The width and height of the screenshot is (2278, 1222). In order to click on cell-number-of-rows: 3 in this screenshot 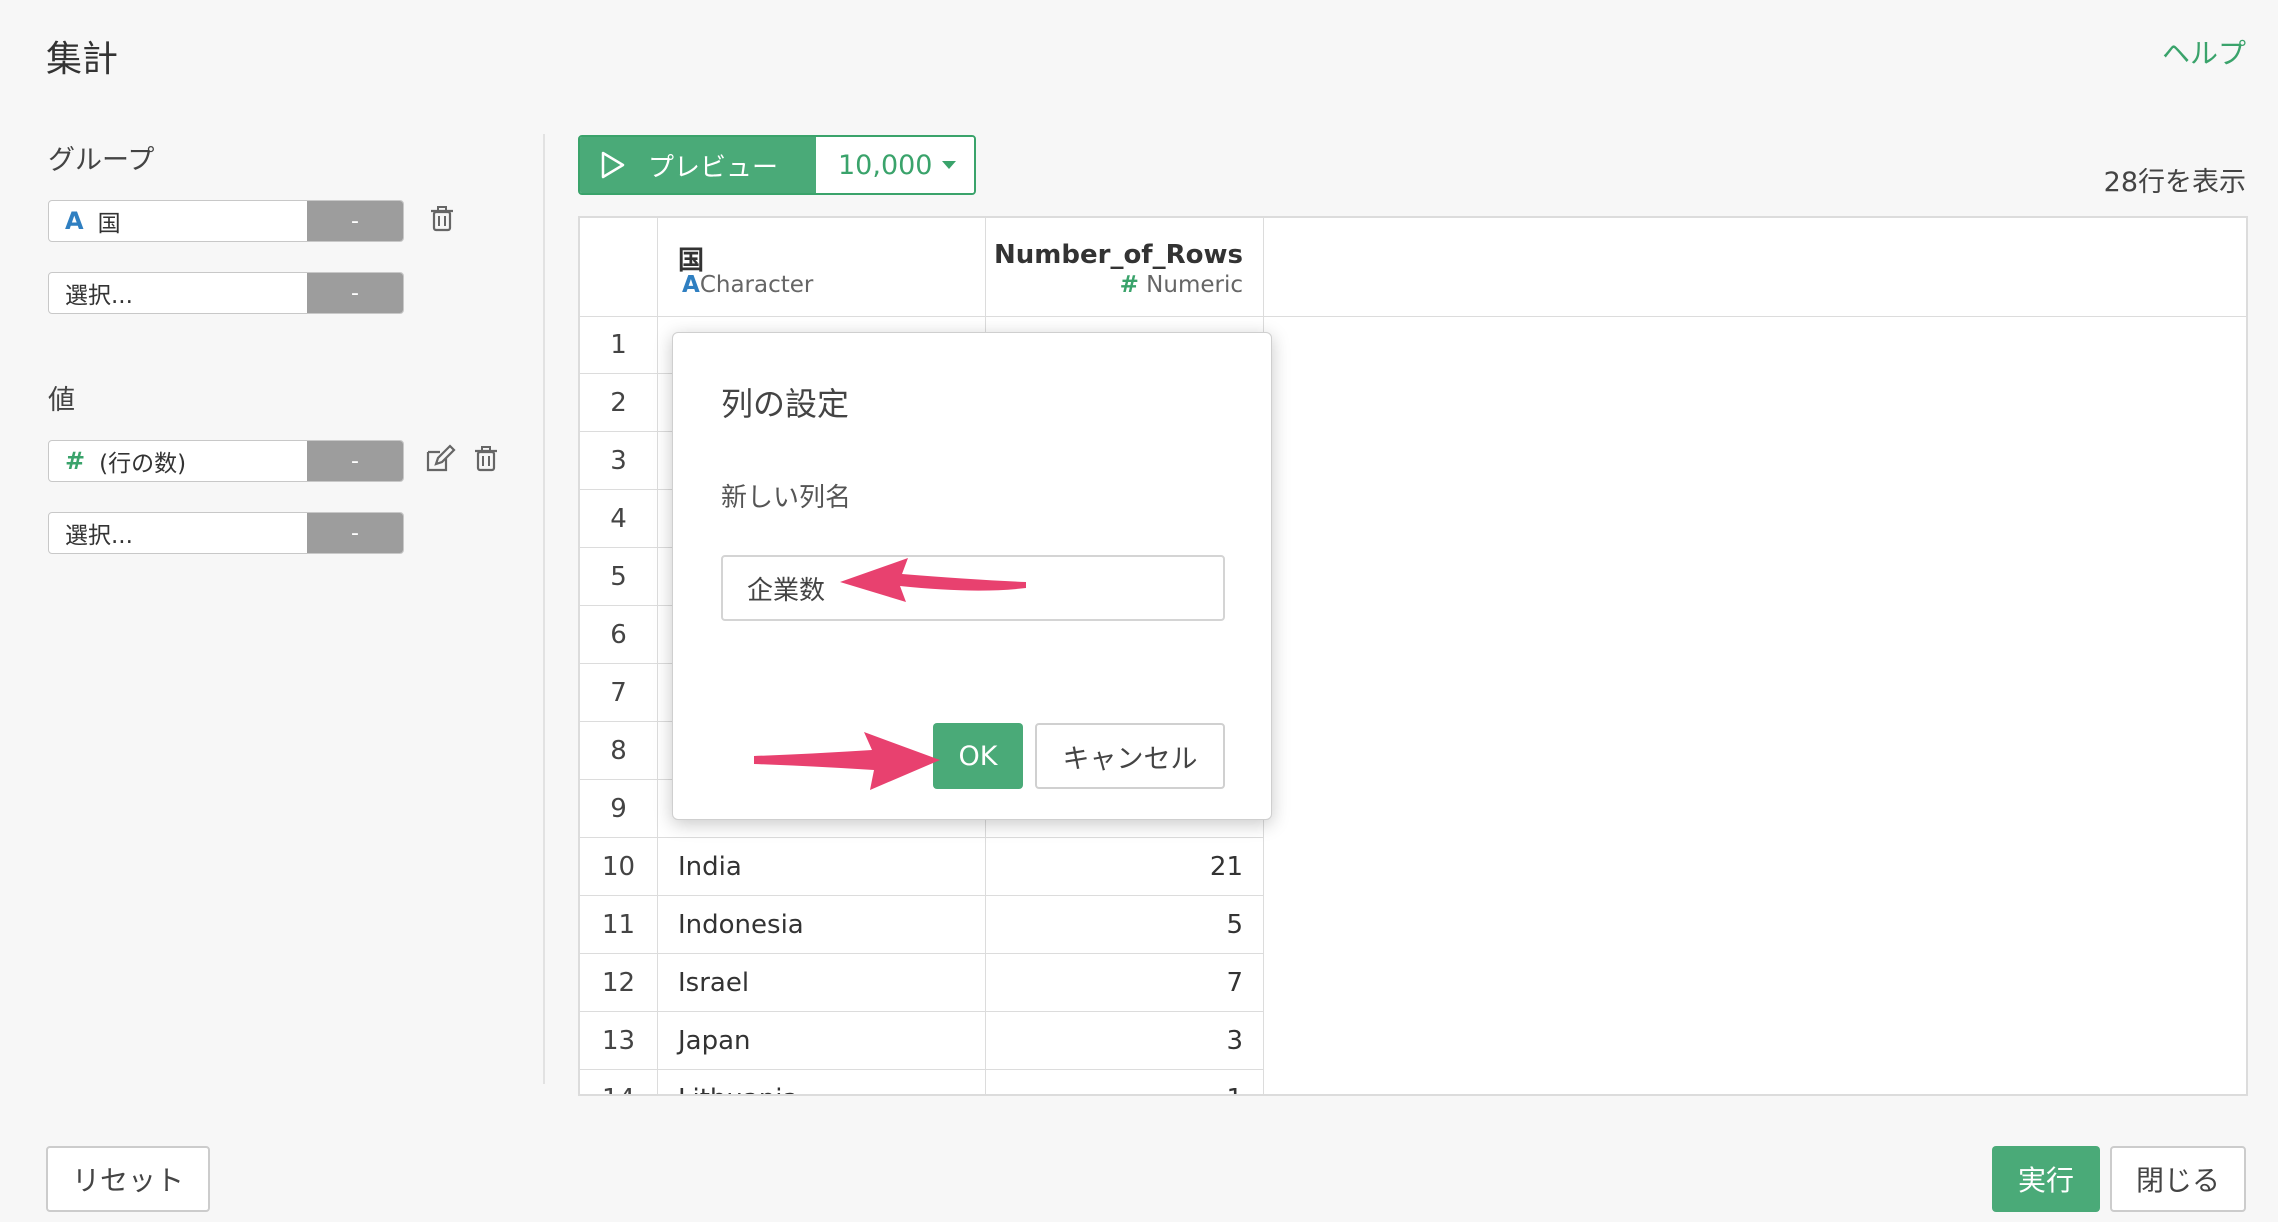, I will do `click(1125, 1041)`.